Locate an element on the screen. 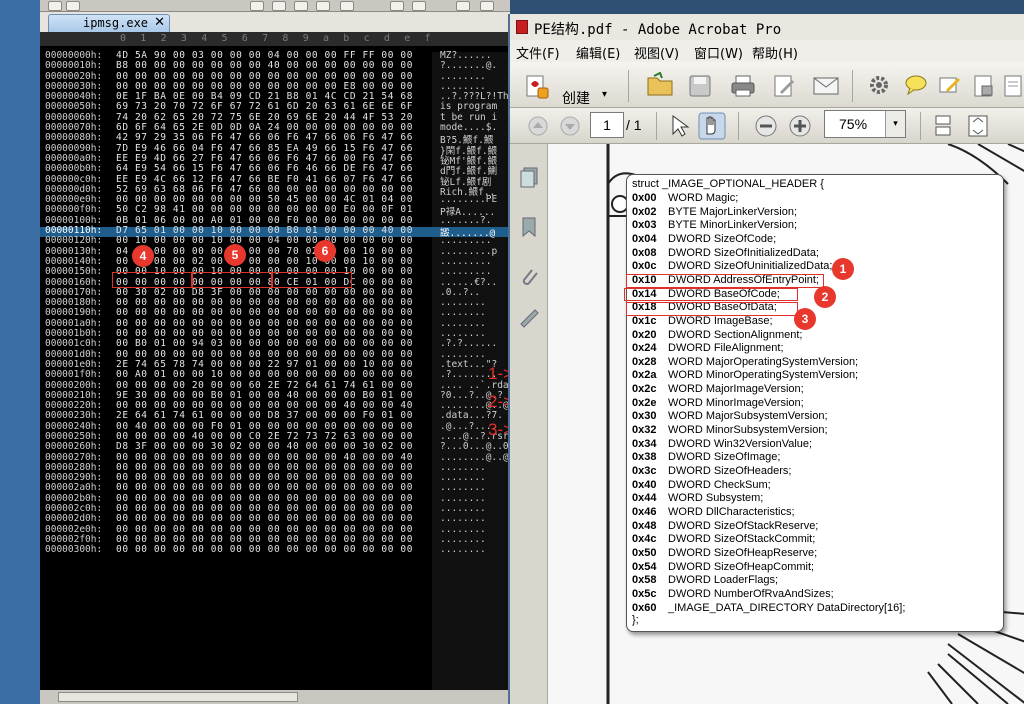 This screenshot has height=704, width=1024. struct-field: 0x2e WORD MinorImageVersion; is located at coordinates (718, 403).